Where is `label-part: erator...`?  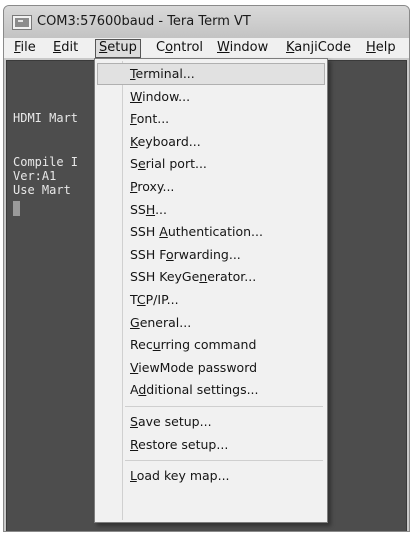 label-part: erator... is located at coordinates (232, 277).